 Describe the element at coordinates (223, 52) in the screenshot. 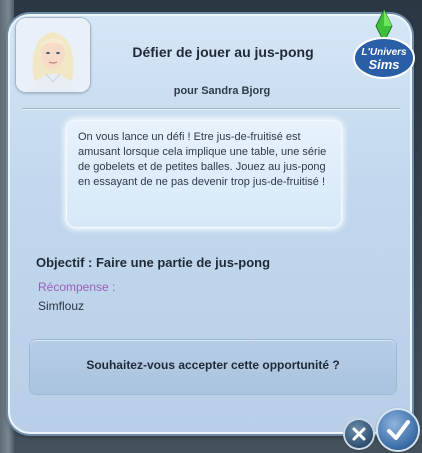

I see `dialog-title: Défier de jouer au jus-pong` at that location.